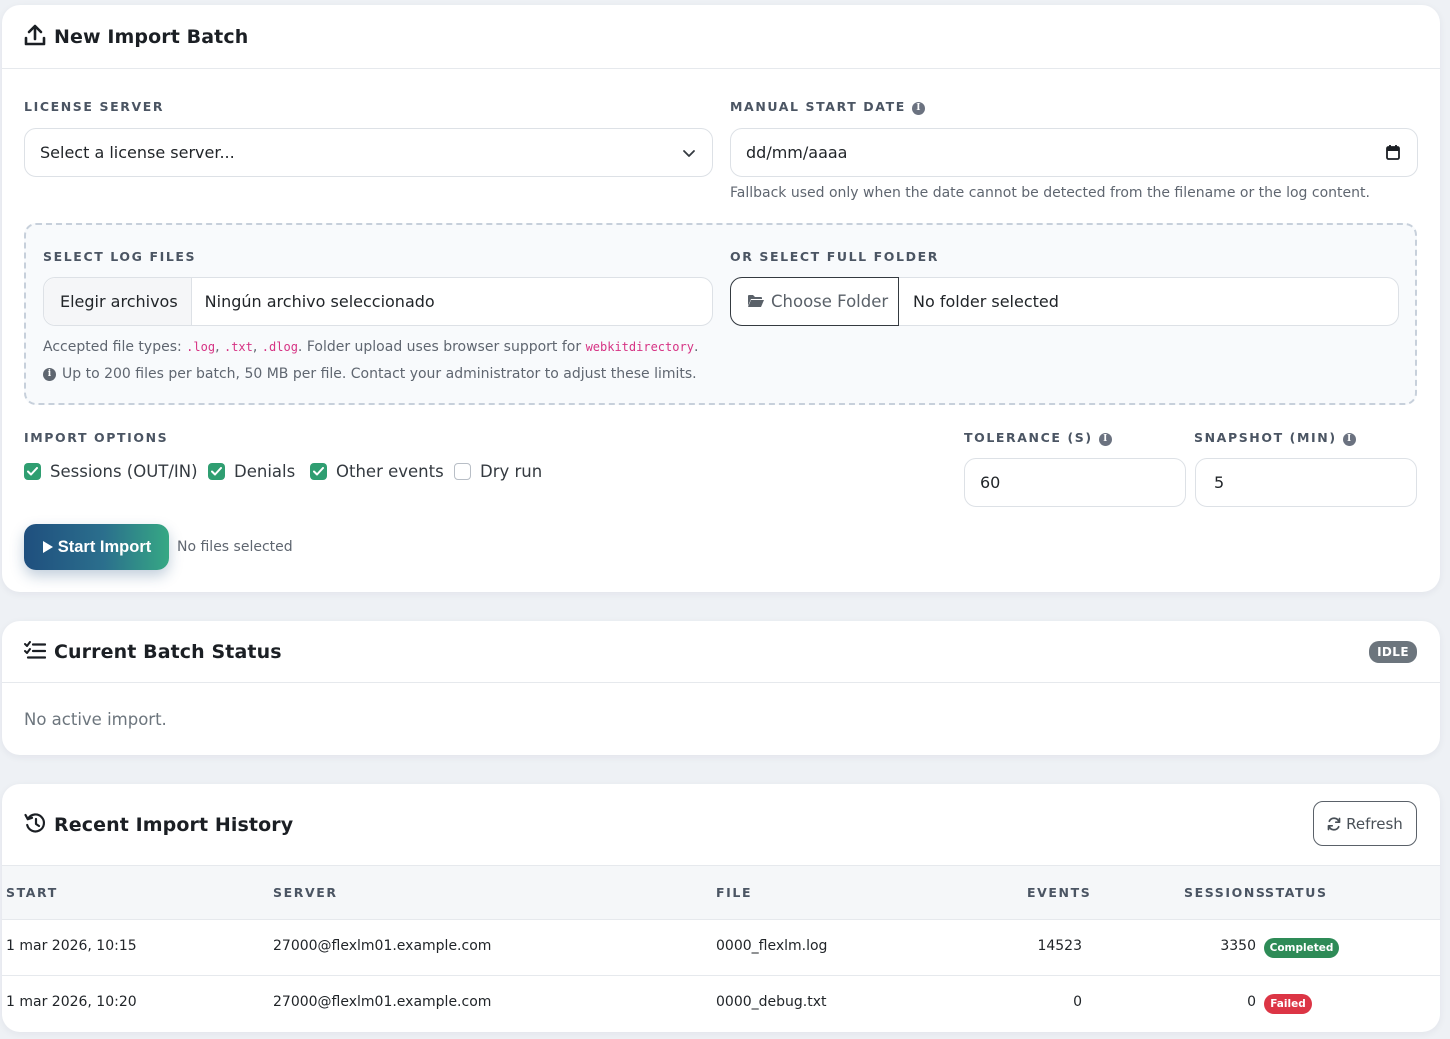  I want to click on accepted-middle: . Folder upload uses browser support for, so click(441, 347).